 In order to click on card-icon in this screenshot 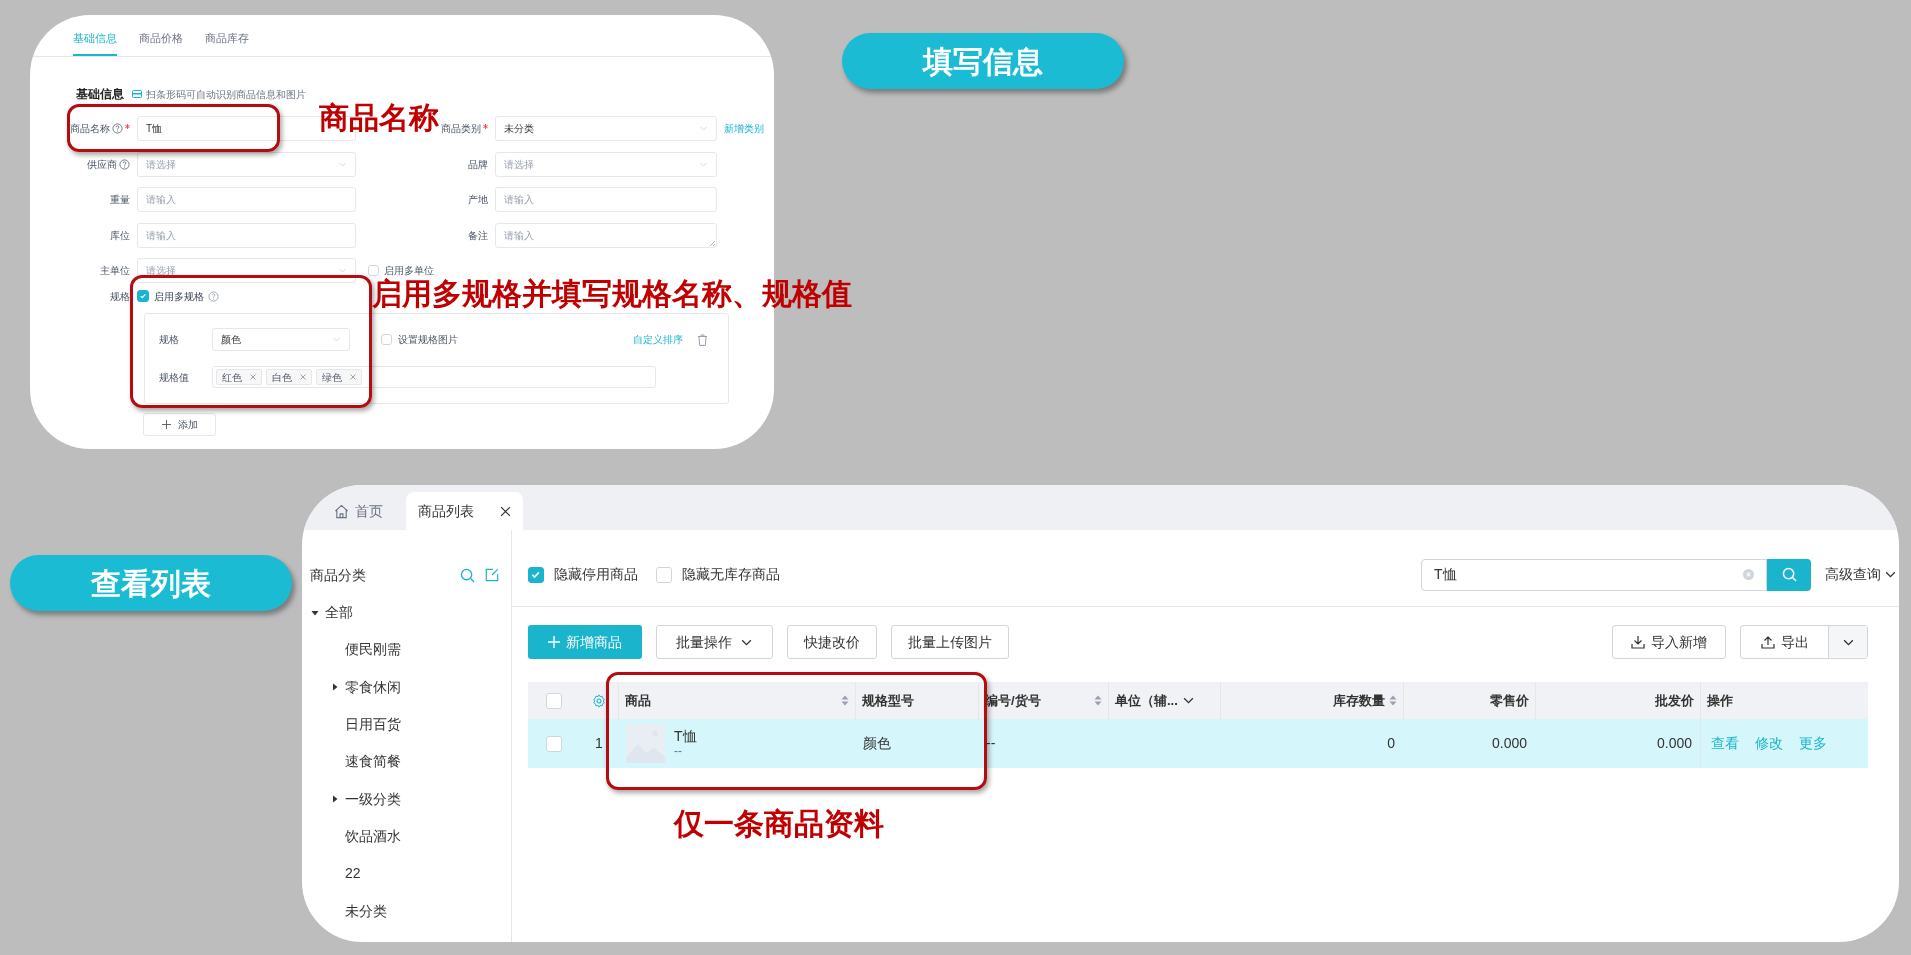, I will do `click(137, 94)`.